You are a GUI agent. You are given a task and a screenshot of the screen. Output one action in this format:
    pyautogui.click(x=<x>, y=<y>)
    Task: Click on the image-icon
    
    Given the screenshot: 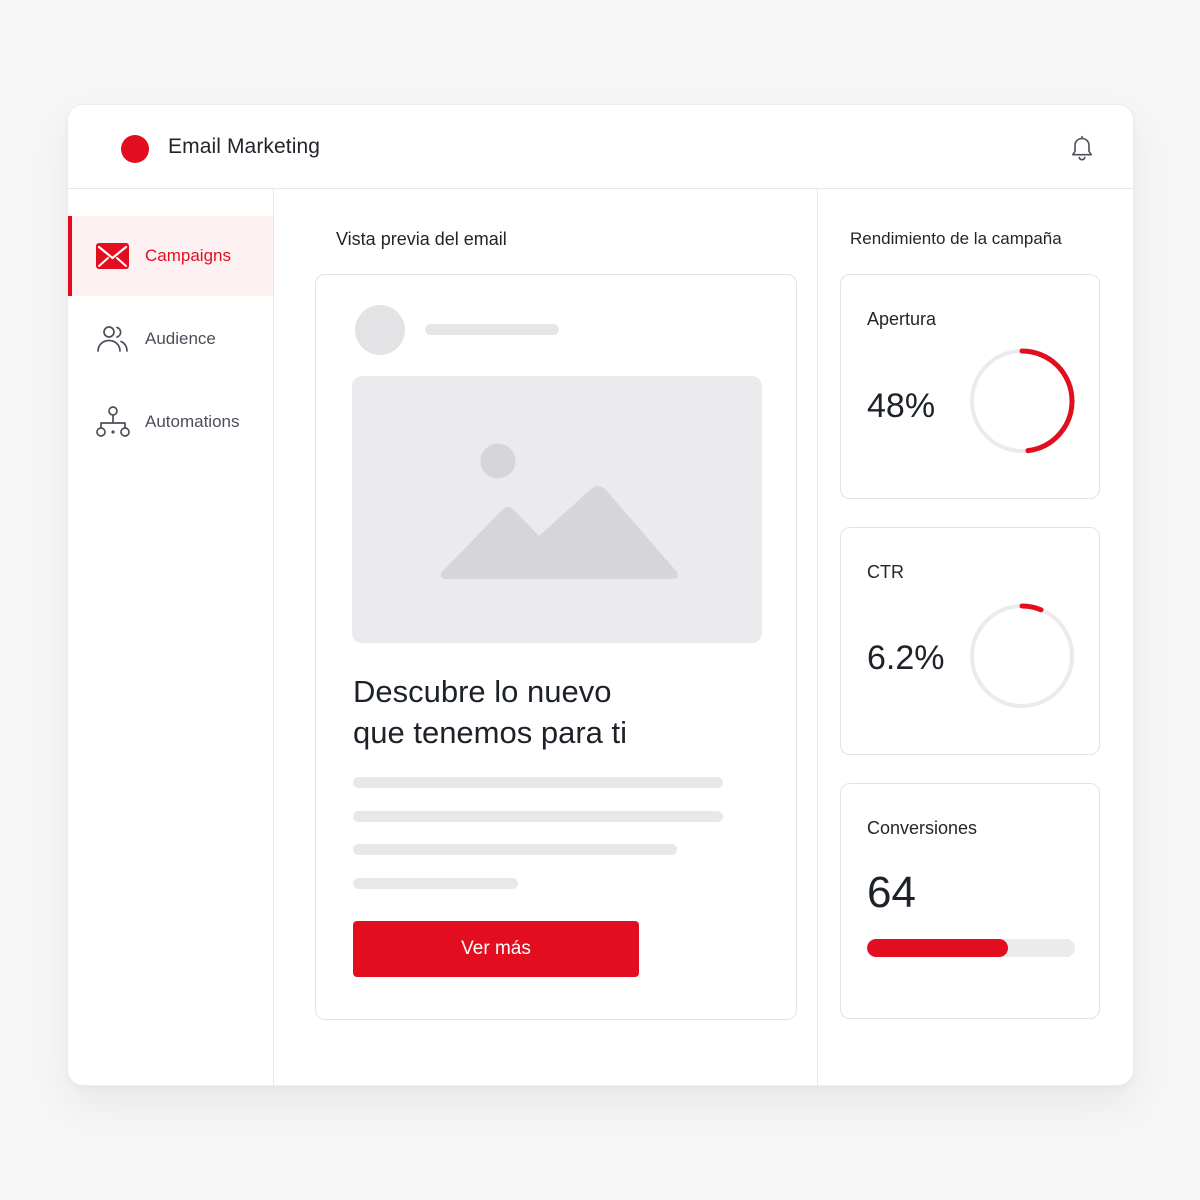 What is the action you would take?
    pyautogui.click(x=559, y=511)
    